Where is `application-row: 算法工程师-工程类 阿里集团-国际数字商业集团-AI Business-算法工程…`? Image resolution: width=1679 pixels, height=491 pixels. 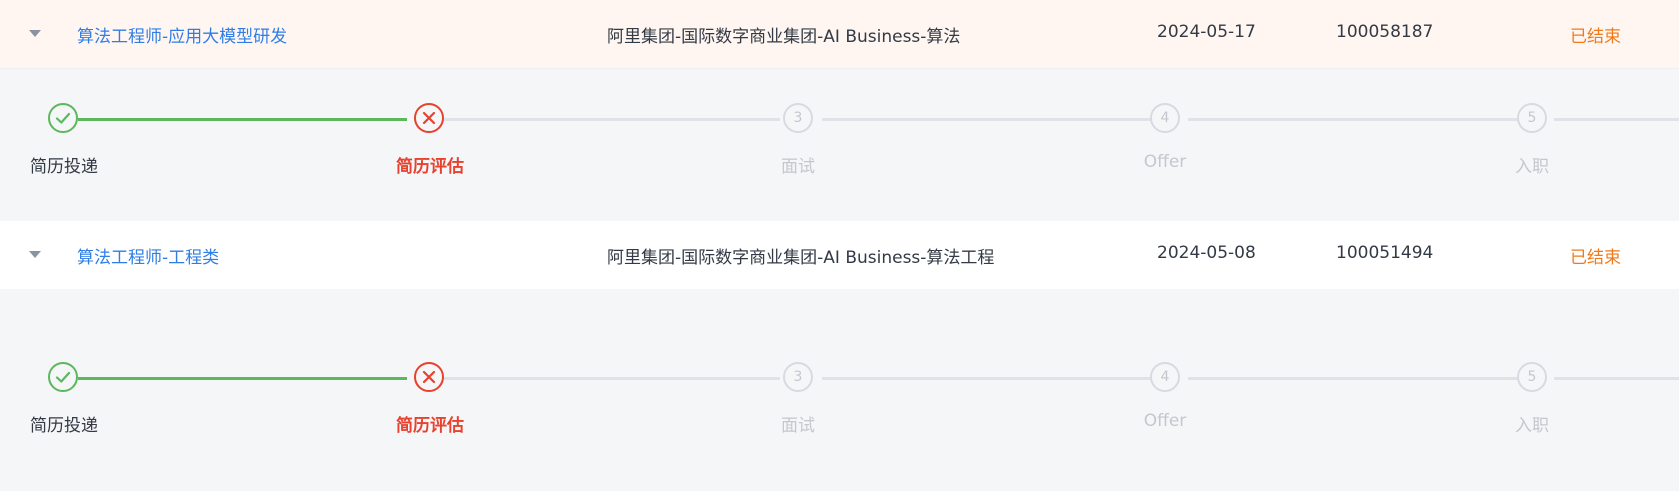 application-row: 算法工程师-工程类 阿里集团-国际数字商业集团-AI Business-算法工程… is located at coordinates (839, 255).